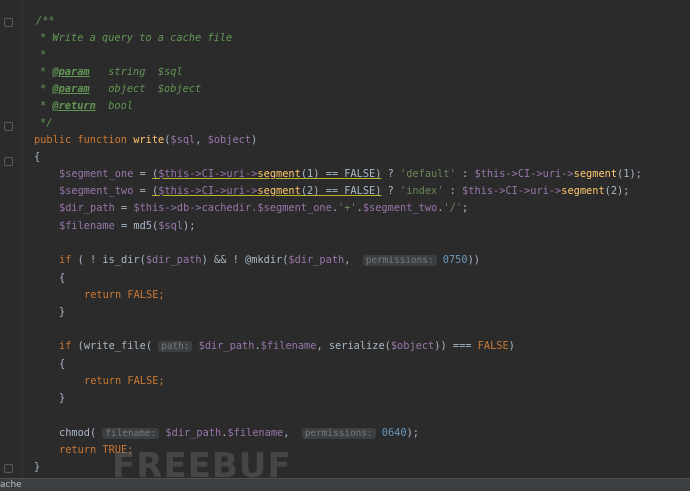 The height and width of the screenshot is (491, 690). Describe the element at coordinates (356, 346) in the screenshot. I see `function-call: serialize` at that location.